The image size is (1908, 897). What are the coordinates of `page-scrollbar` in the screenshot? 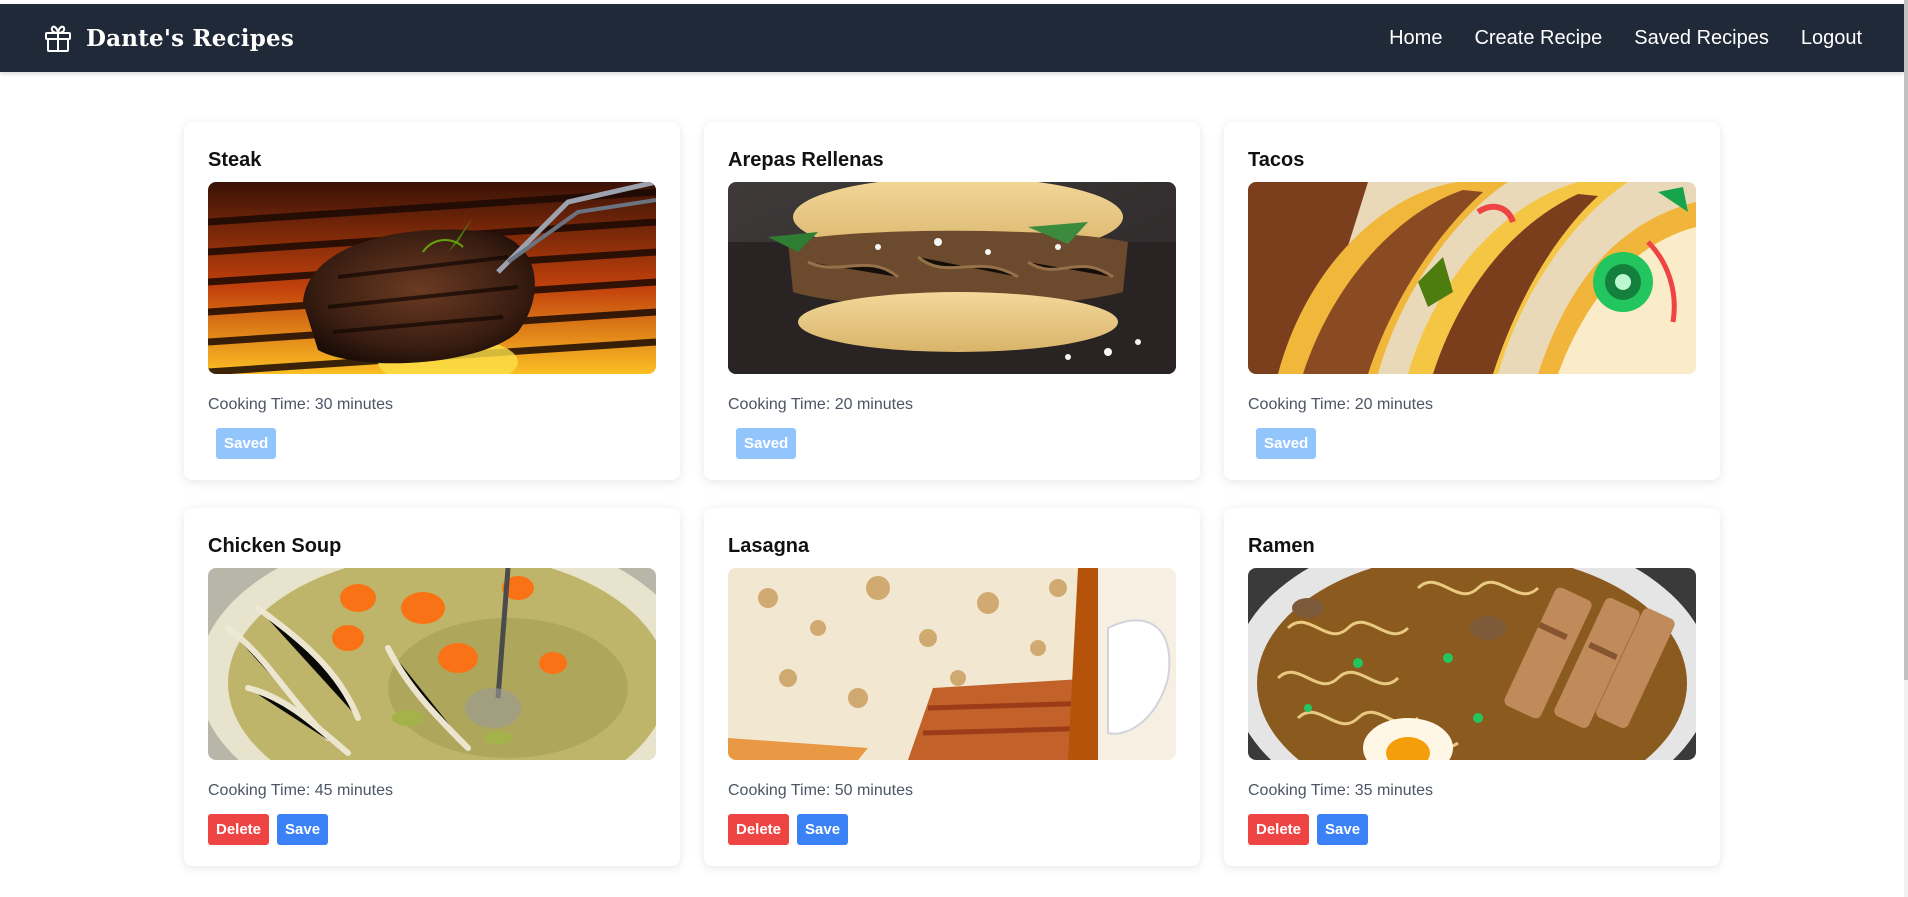 It's located at (1906, 448).